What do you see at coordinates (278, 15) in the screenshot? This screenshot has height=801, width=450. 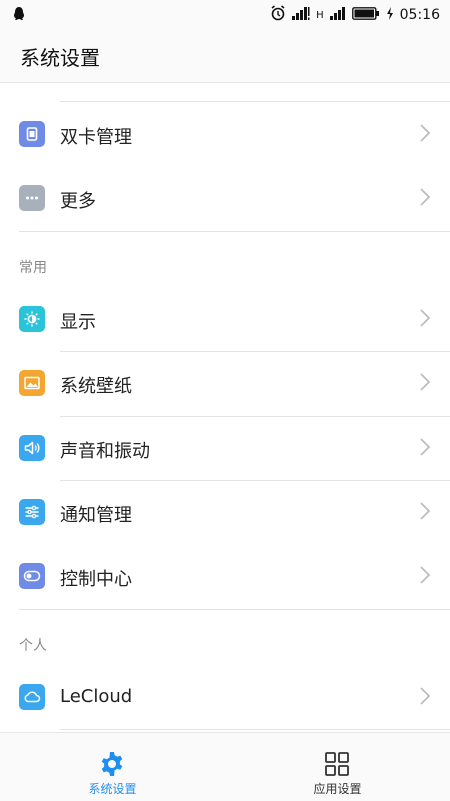 I see `alarm-icon` at bounding box center [278, 15].